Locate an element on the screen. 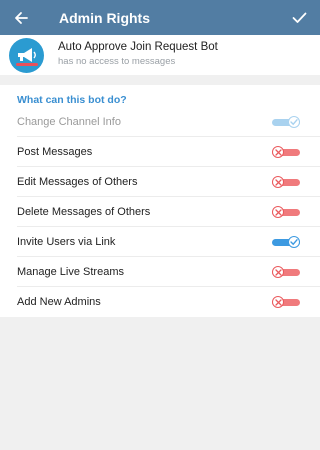 This screenshot has width=320, height=450. permission-row-delete-messages: Delete Messages of Others is located at coordinates (160, 212).